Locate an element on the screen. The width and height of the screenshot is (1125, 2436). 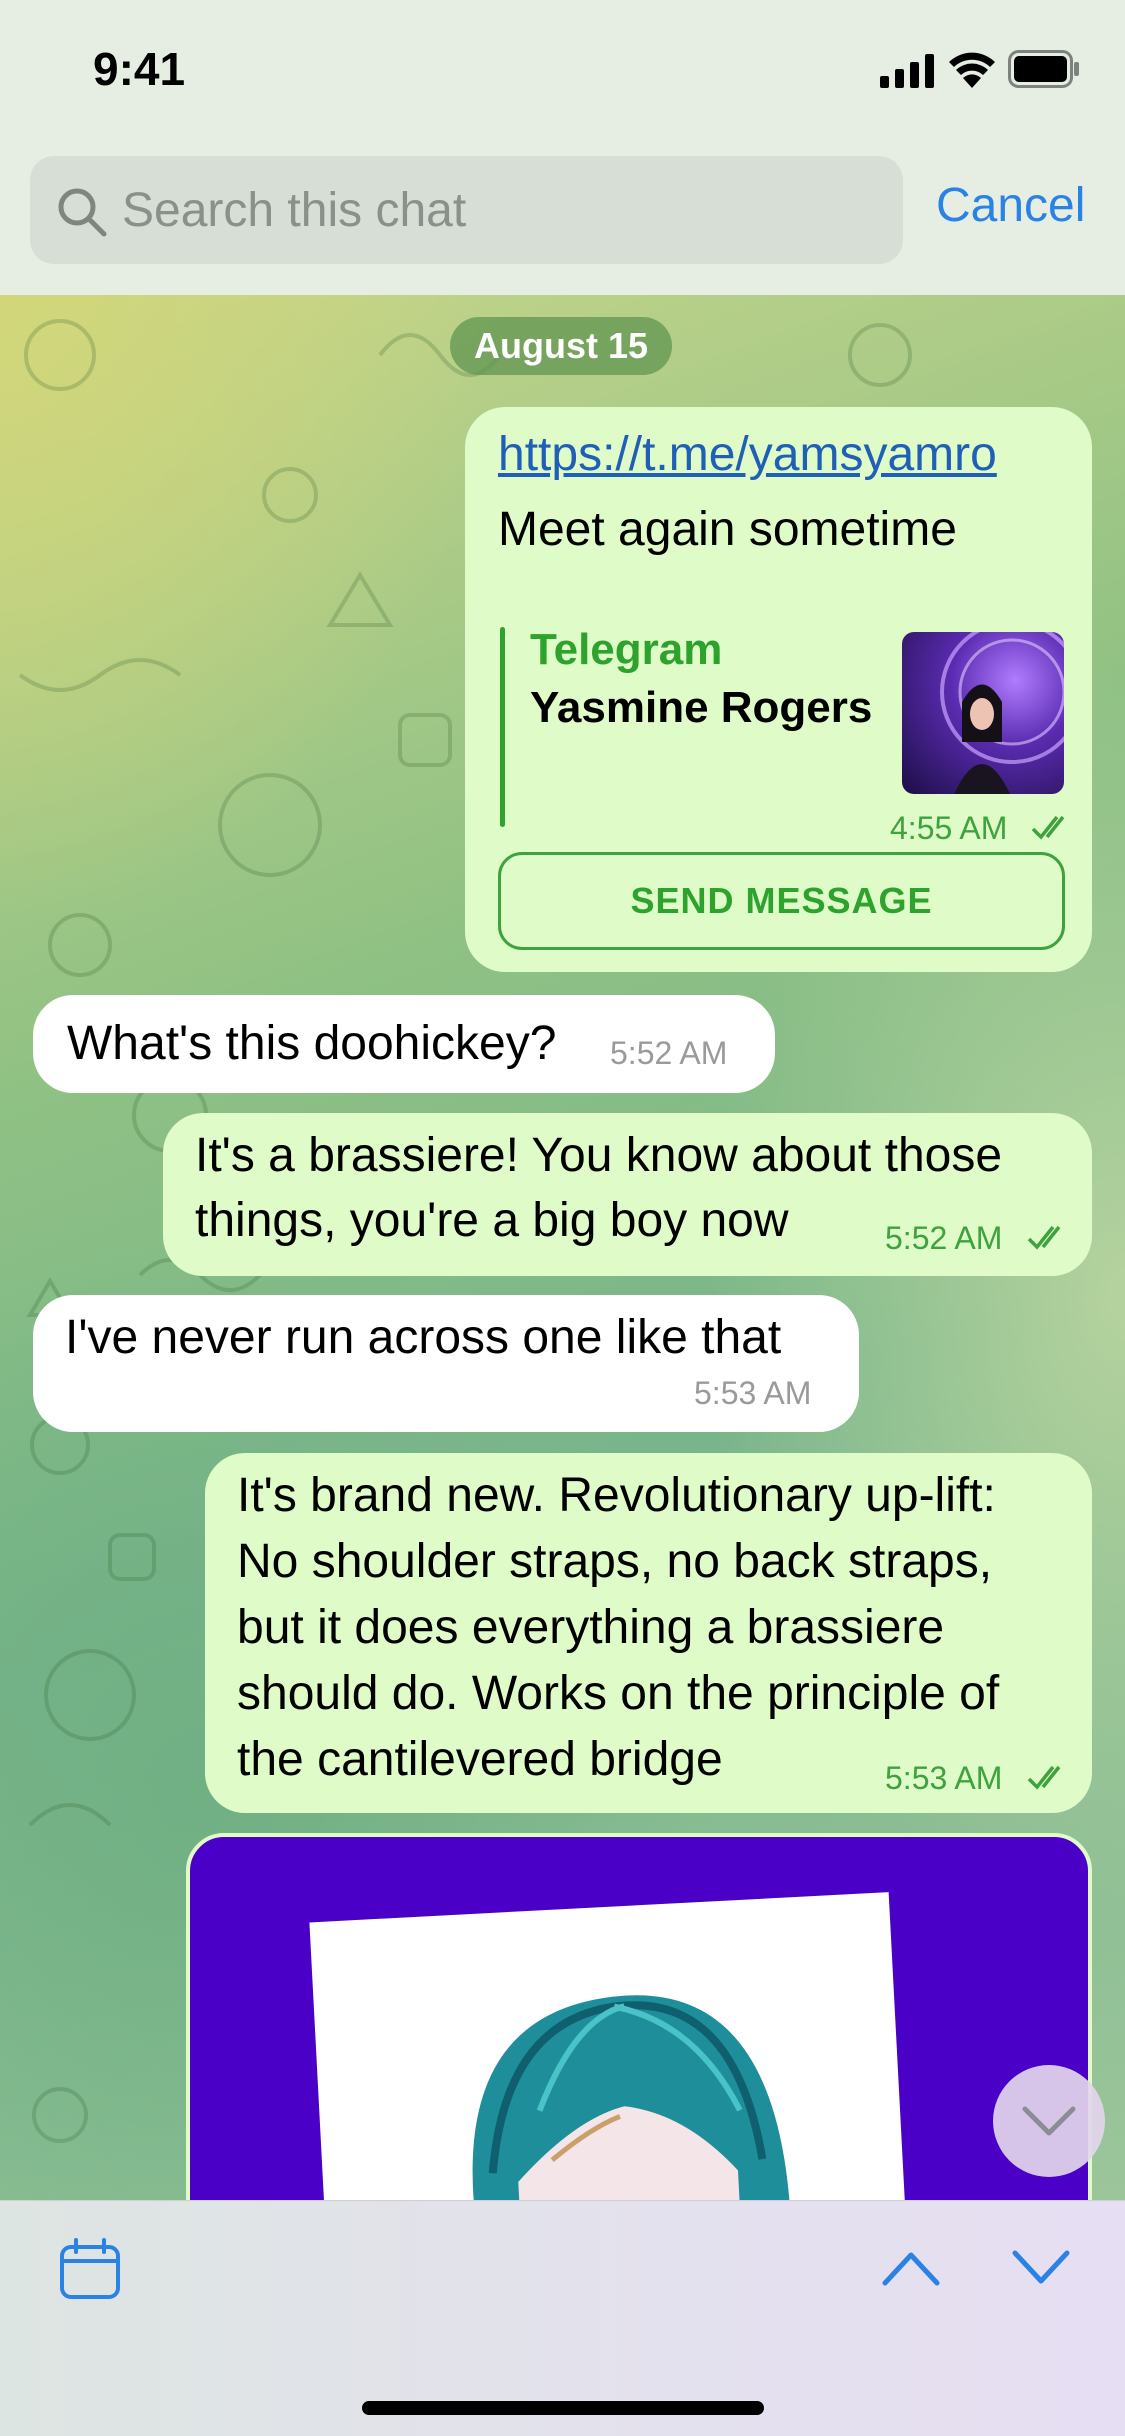
date-separator: August 15 is located at coordinates (561, 346).